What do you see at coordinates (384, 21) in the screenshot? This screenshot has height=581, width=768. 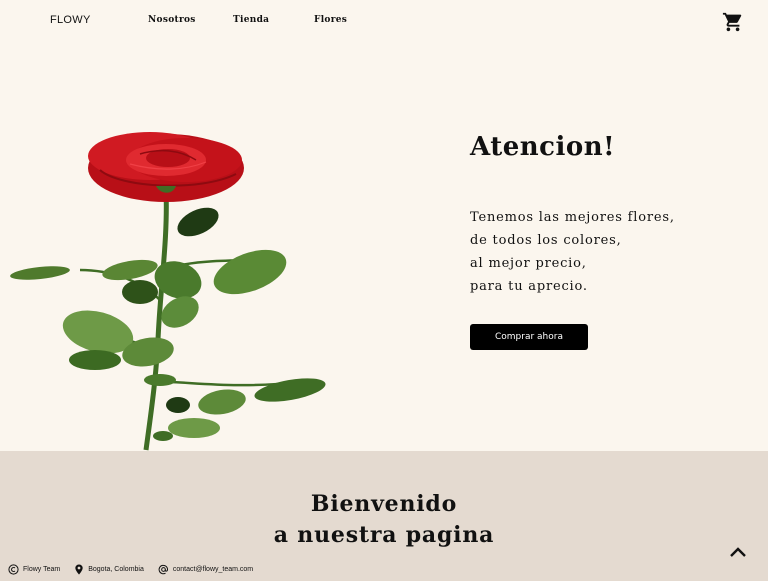 I see `header: FLOWY Nosotros Tienda Flores` at bounding box center [384, 21].